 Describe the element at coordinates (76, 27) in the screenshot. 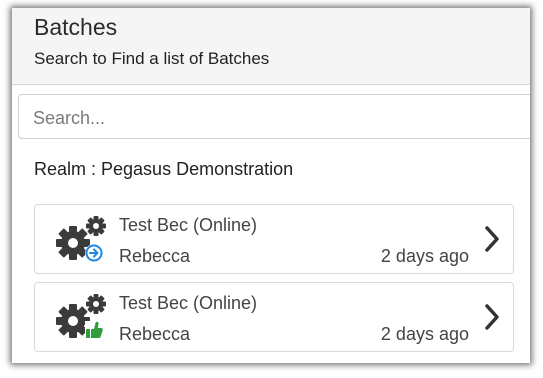

I see `page-title: Batches` at that location.